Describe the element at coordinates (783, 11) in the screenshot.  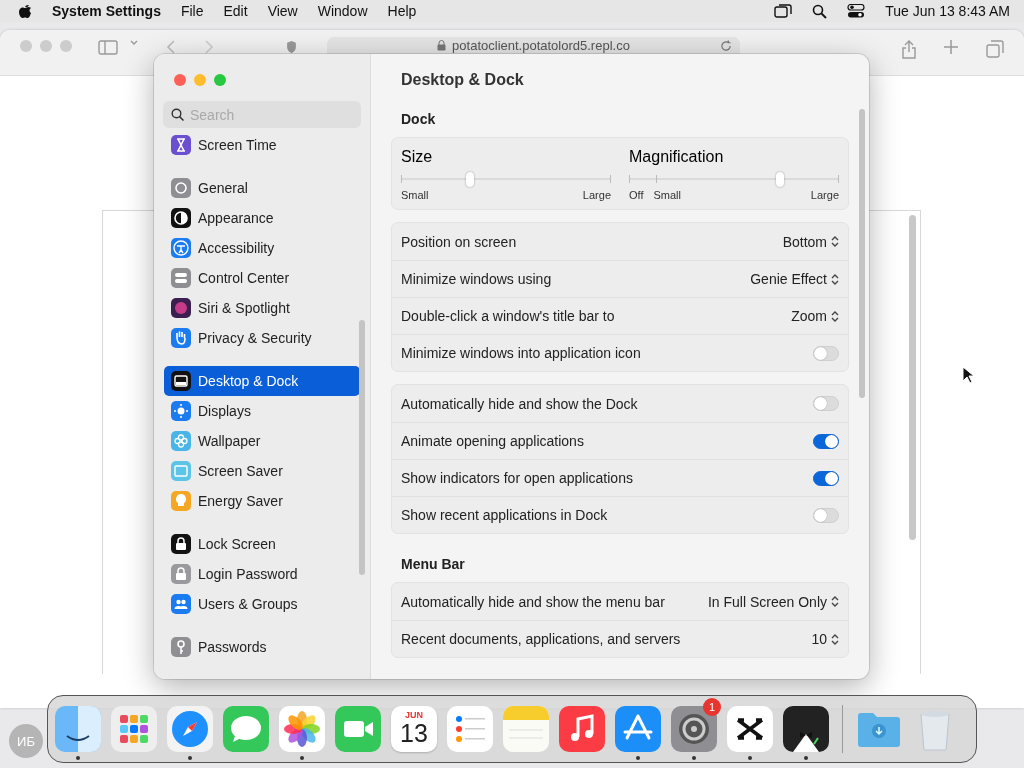
I see `windows-icon` at that location.